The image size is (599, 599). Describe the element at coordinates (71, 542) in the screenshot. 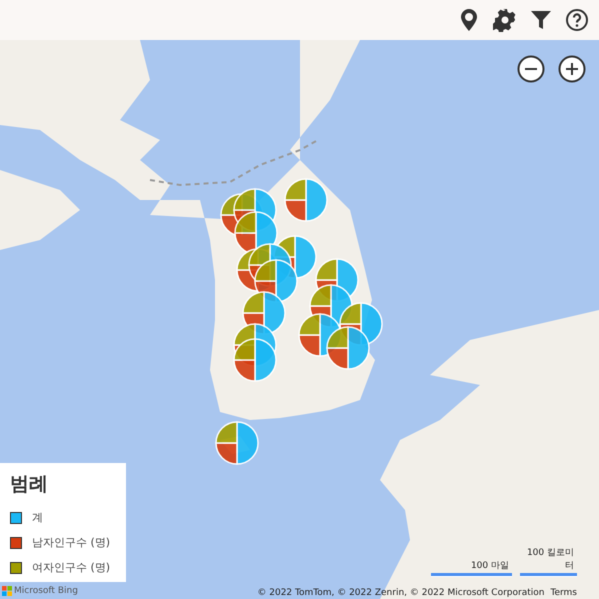

I see `legend-label: 남자인구수 (명)` at that location.